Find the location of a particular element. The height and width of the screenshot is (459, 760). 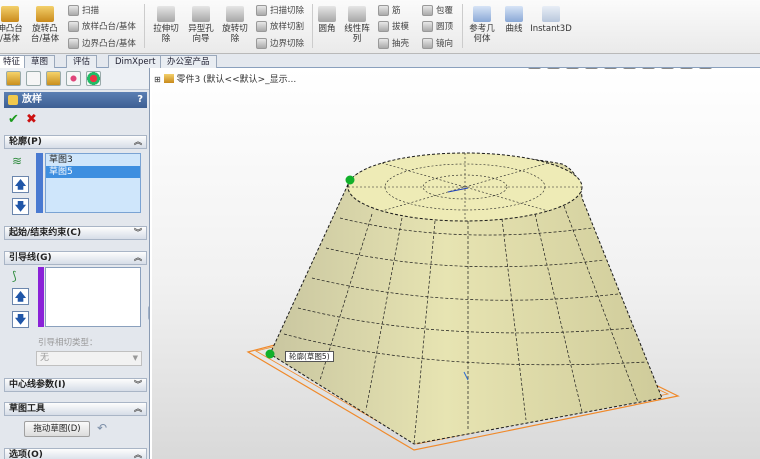

extrude-boss-button: 伸凸台 /基体 is located at coordinates (11, 25).